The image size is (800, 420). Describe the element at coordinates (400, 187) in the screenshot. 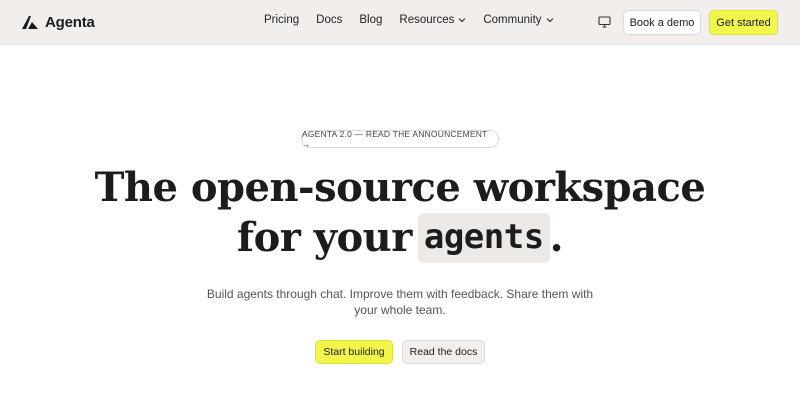

I see `headline-line-1: The open-source workspace` at that location.